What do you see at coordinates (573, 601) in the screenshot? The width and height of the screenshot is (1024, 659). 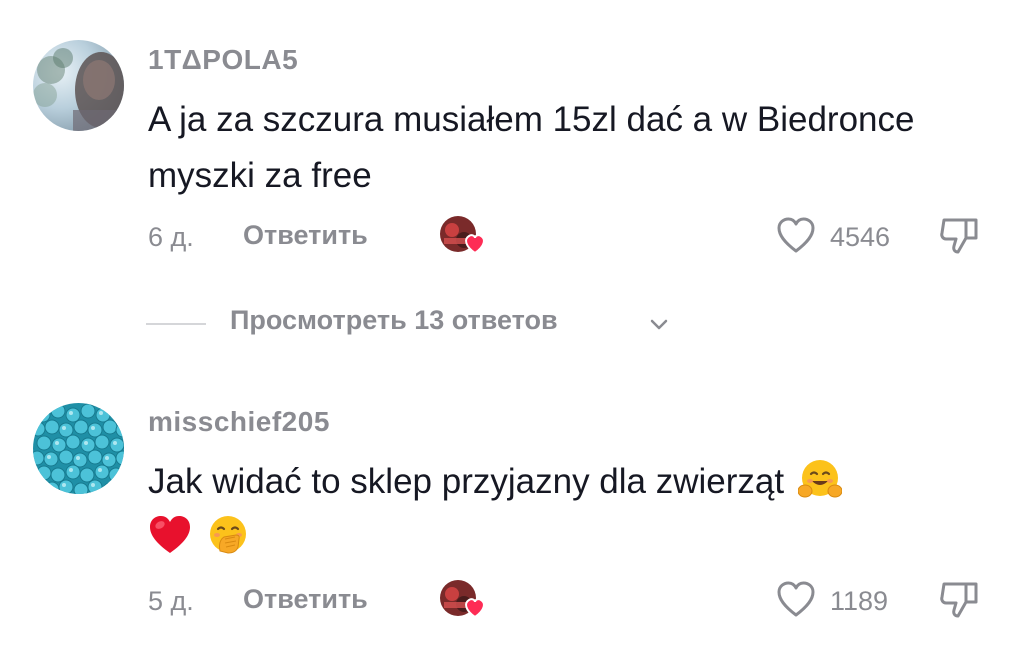 I see `comment-meta: 5 д. Ответить 1189` at bounding box center [573, 601].